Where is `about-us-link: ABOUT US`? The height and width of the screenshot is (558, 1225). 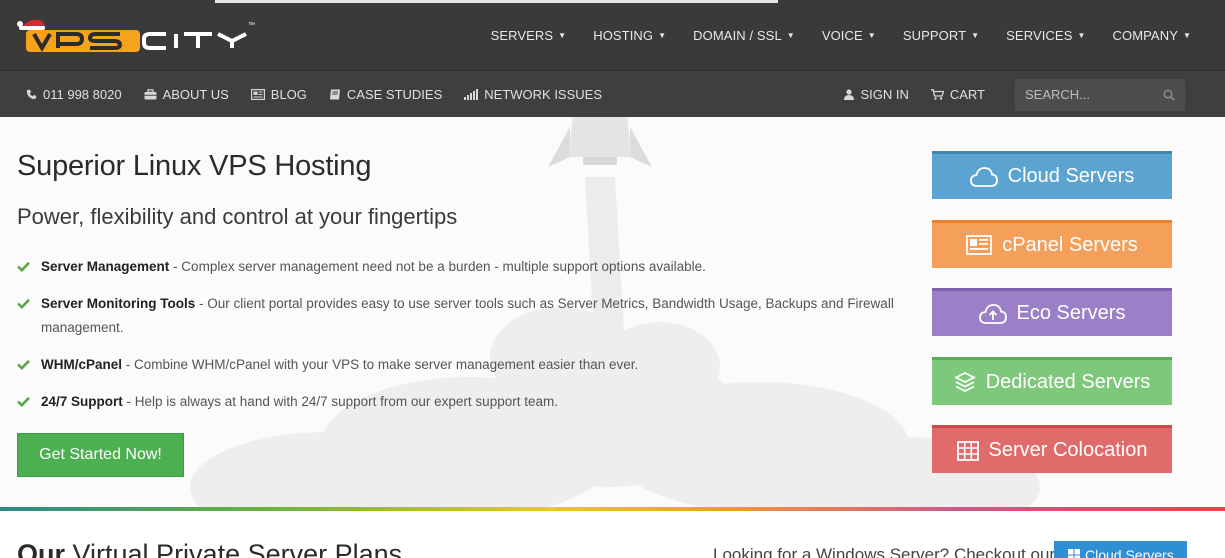
about-us-link: ABOUT US is located at coordinates (186, 94).